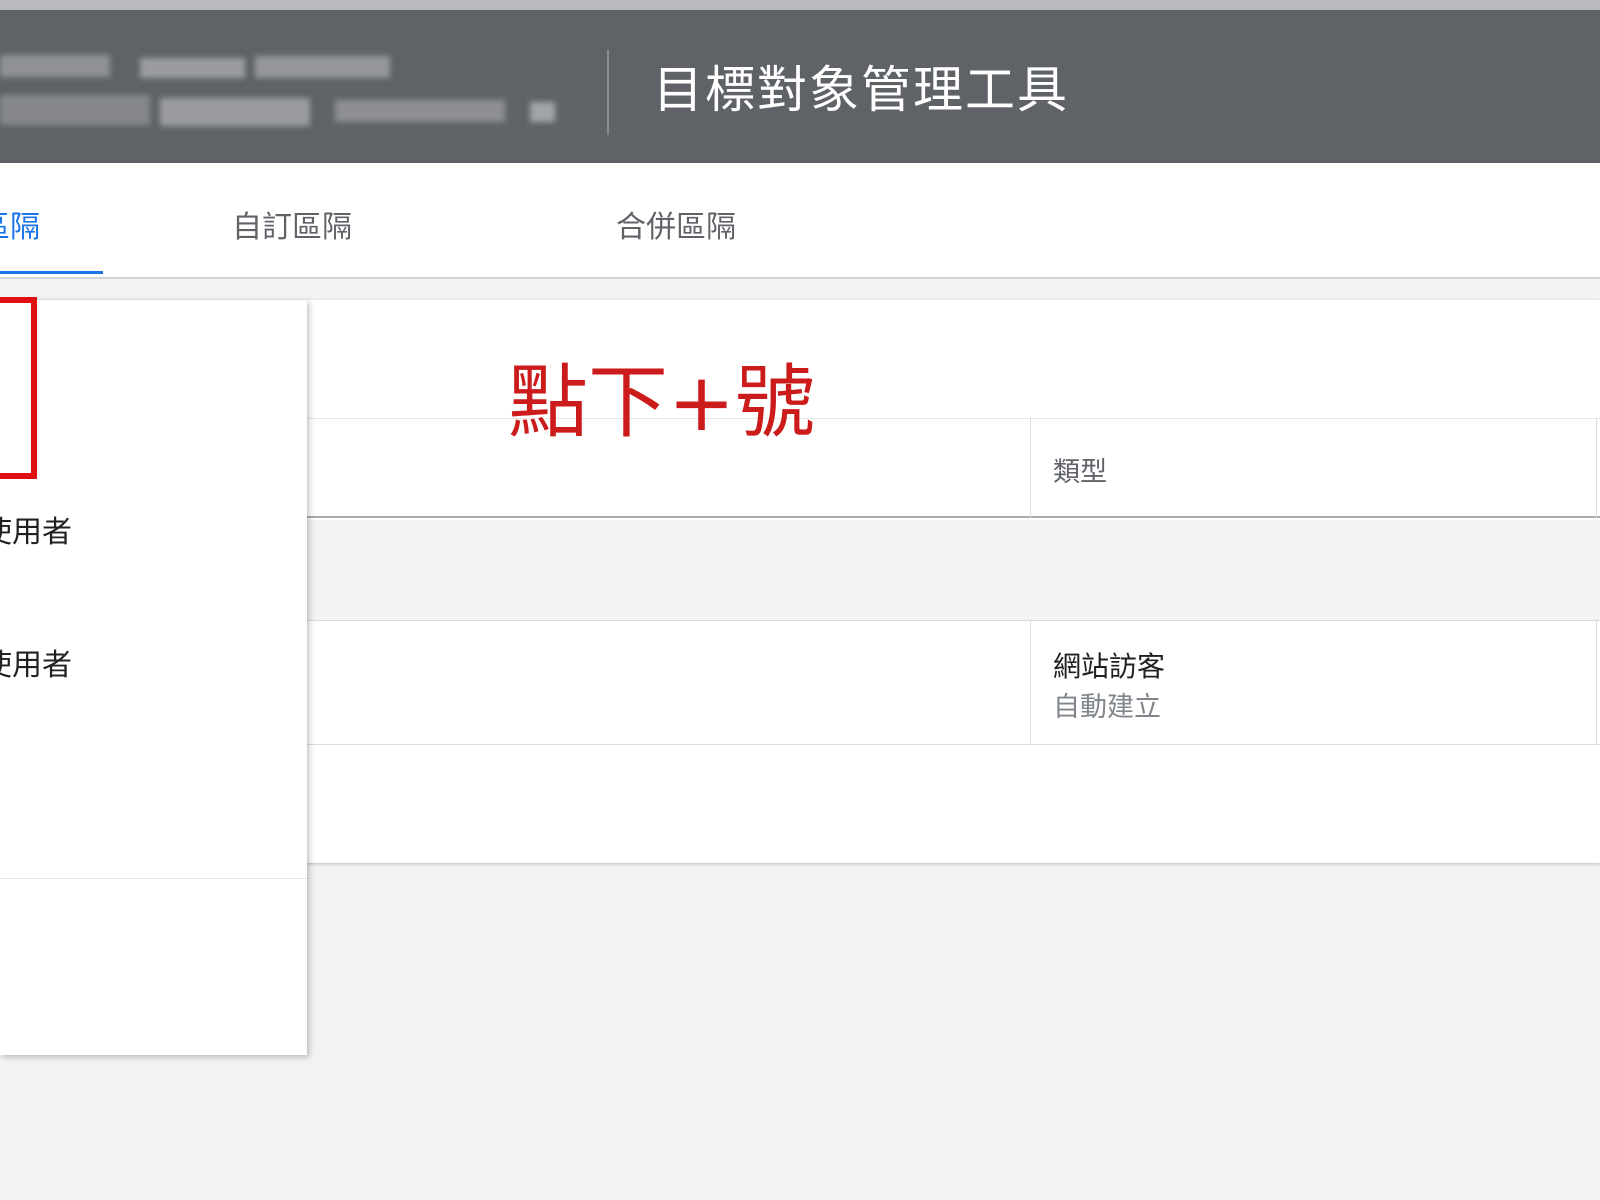  I want to click on app-header: 目標對象管理工具, so click(800, 86).